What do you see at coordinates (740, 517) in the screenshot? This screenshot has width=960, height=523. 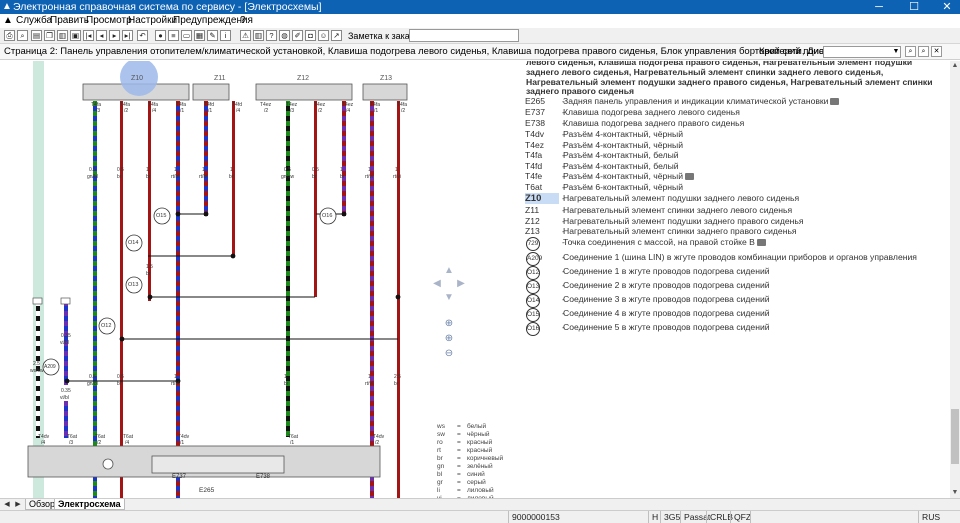 I see `status-gearbox: QFZ` at bounding box center [740, 517].